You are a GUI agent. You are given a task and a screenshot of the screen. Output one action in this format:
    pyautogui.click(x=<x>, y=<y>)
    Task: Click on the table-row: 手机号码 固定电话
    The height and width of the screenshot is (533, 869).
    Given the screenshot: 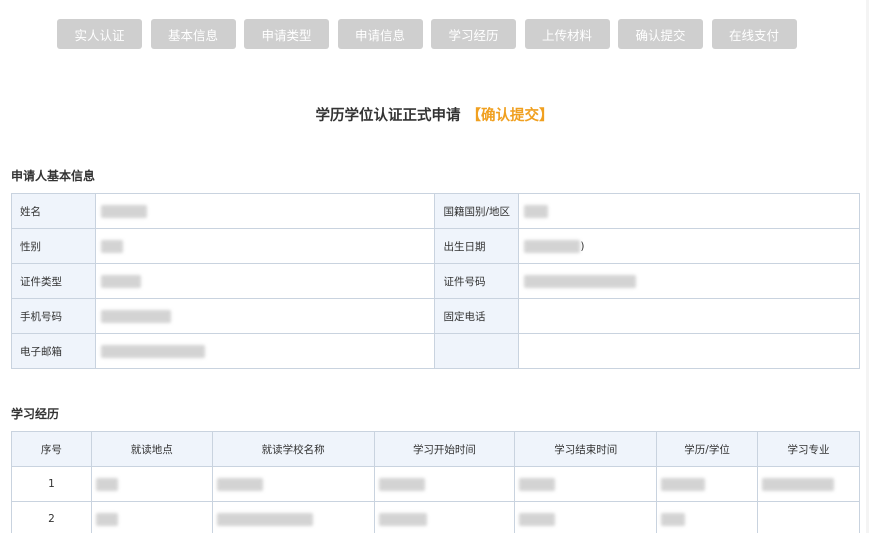 What is the action you would take?
    pyautogui.click(x=435, y=316)
    